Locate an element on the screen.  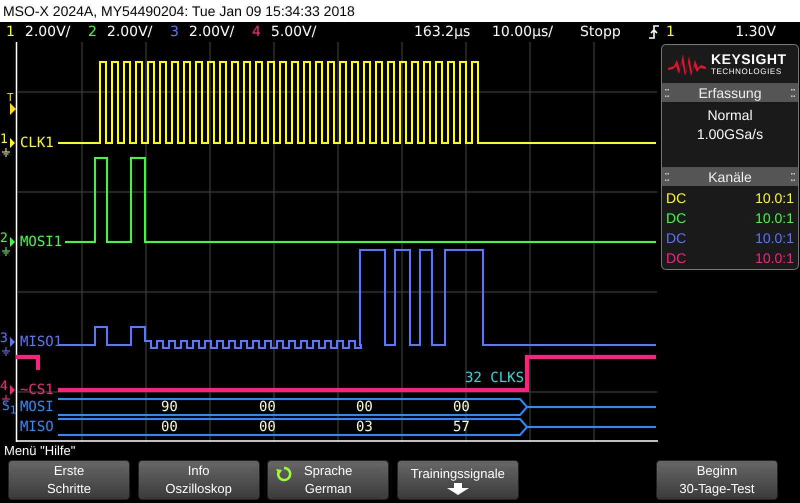
brand-subtitle: TECHNOLOGIES is located at coordinates (747, 71).